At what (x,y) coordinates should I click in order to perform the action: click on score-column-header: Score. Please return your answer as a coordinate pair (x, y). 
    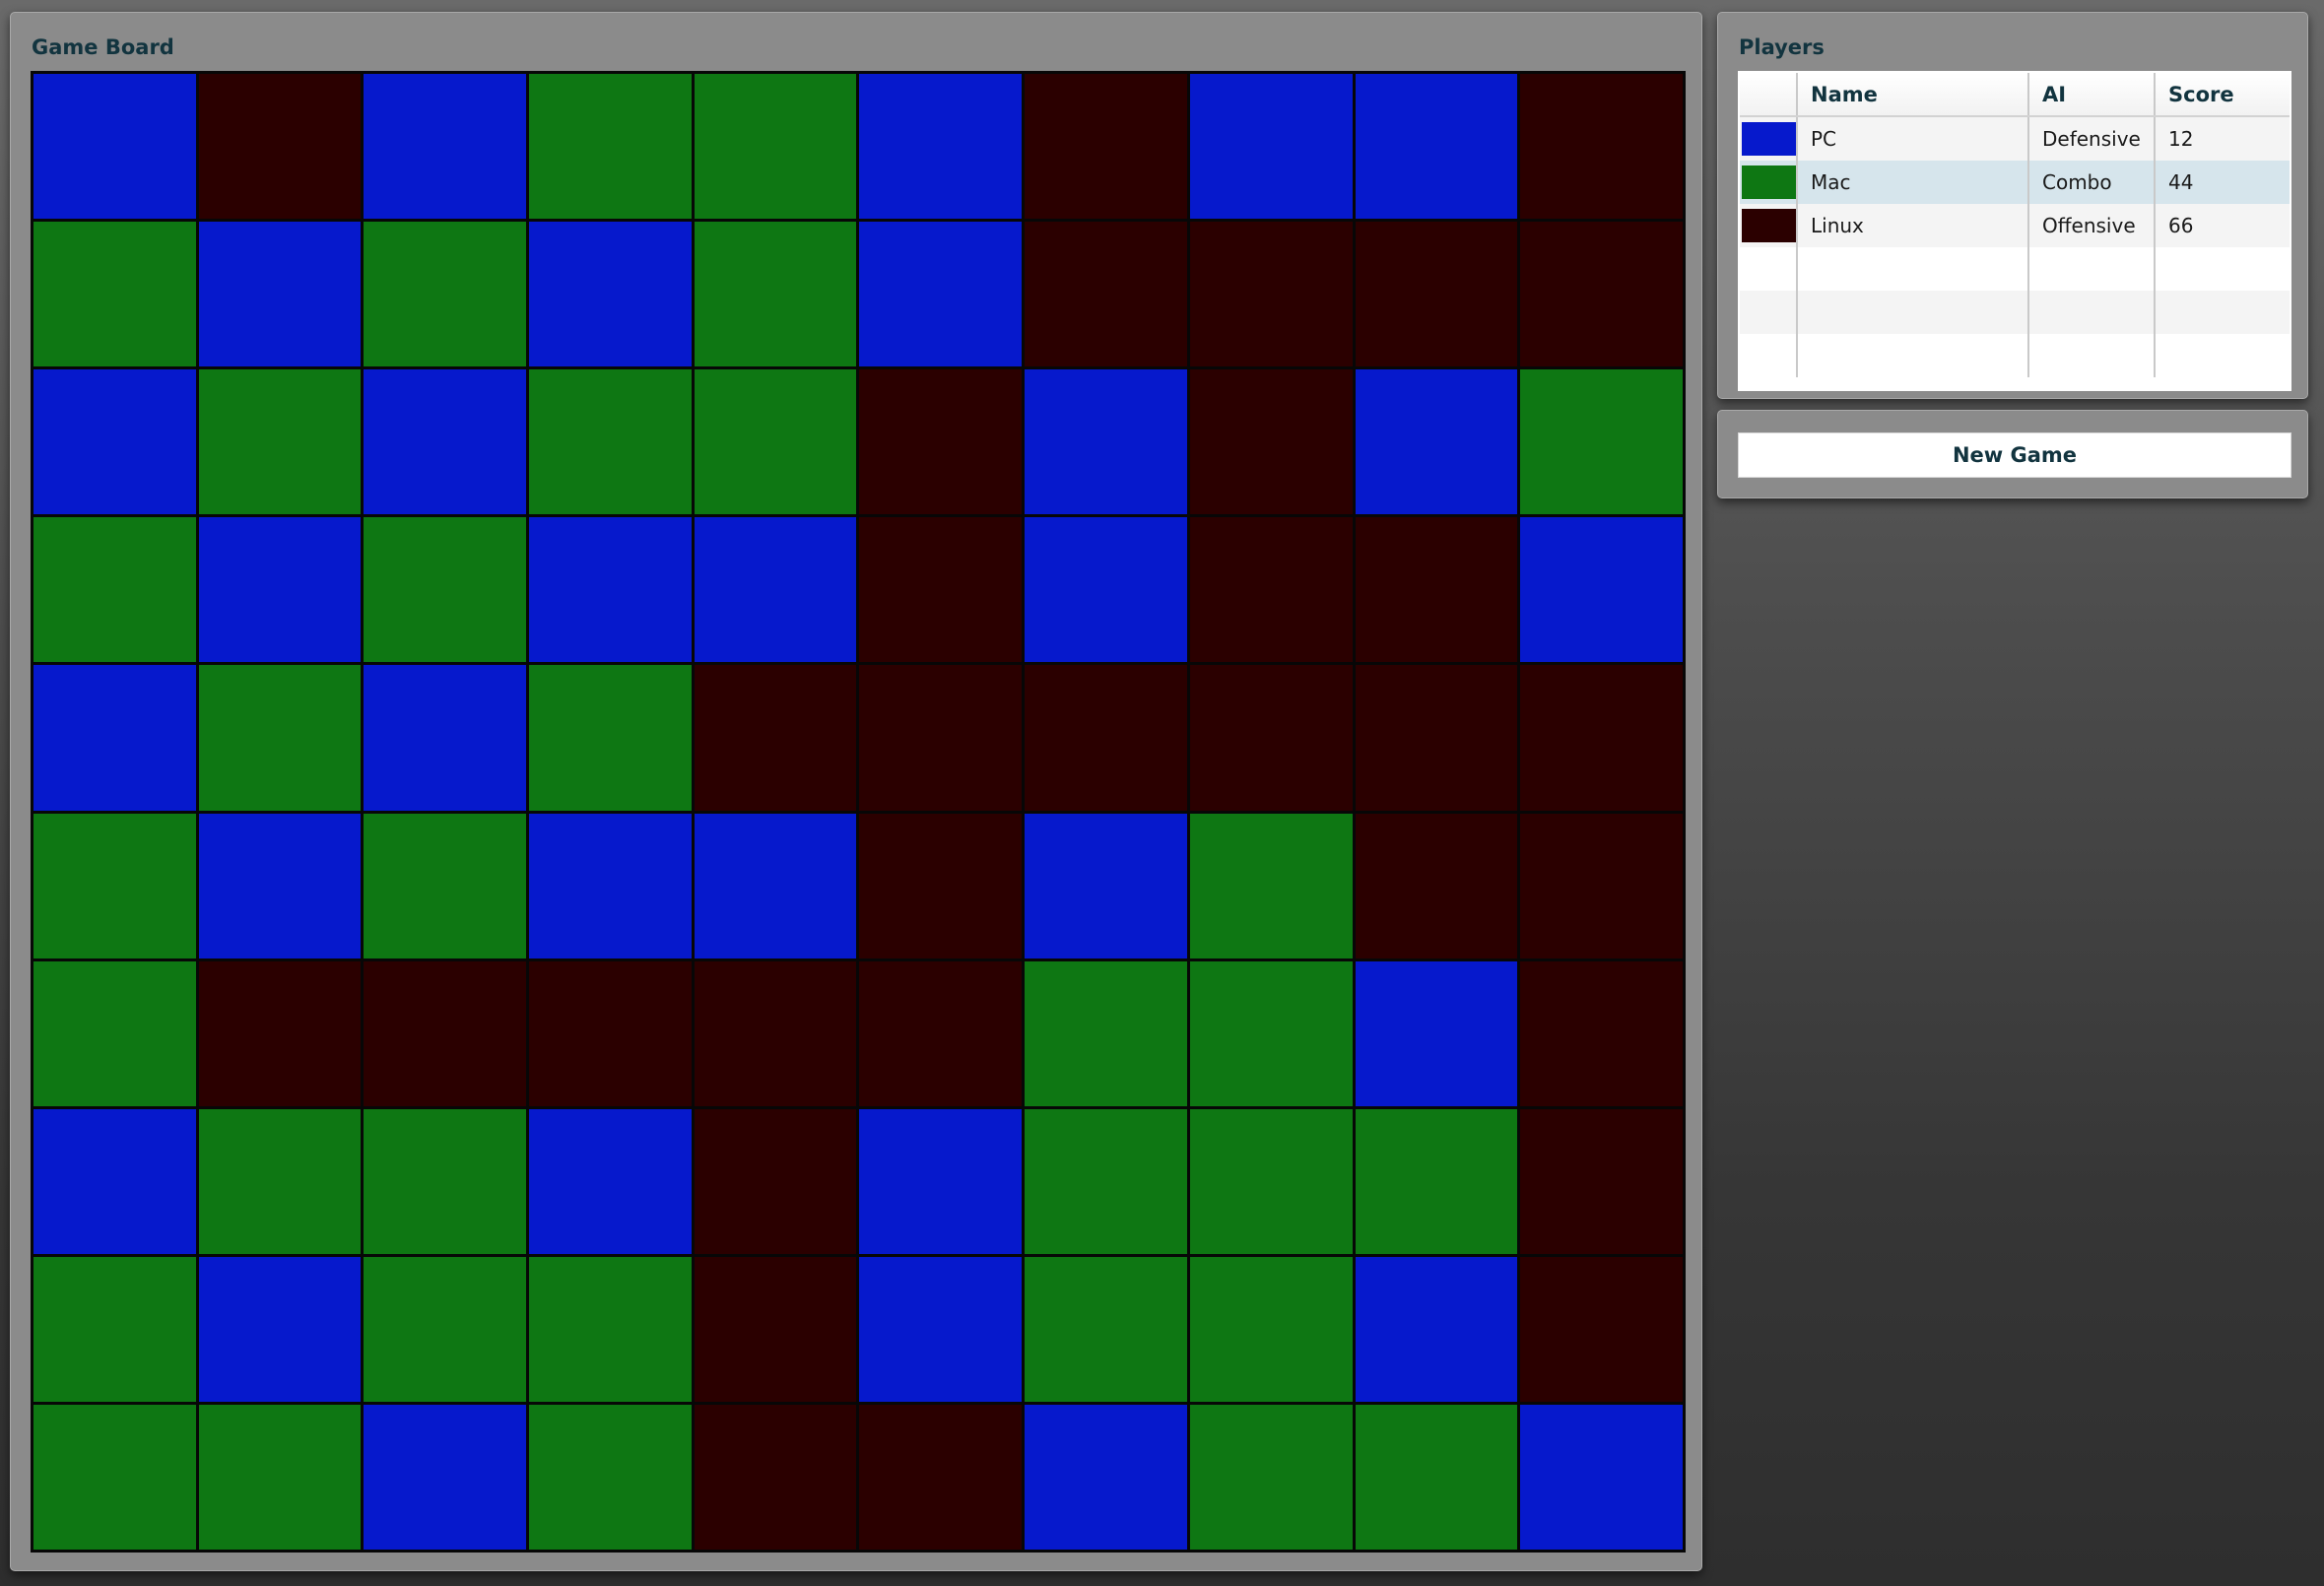
    Looking at the image, I should click on (2222, 95).